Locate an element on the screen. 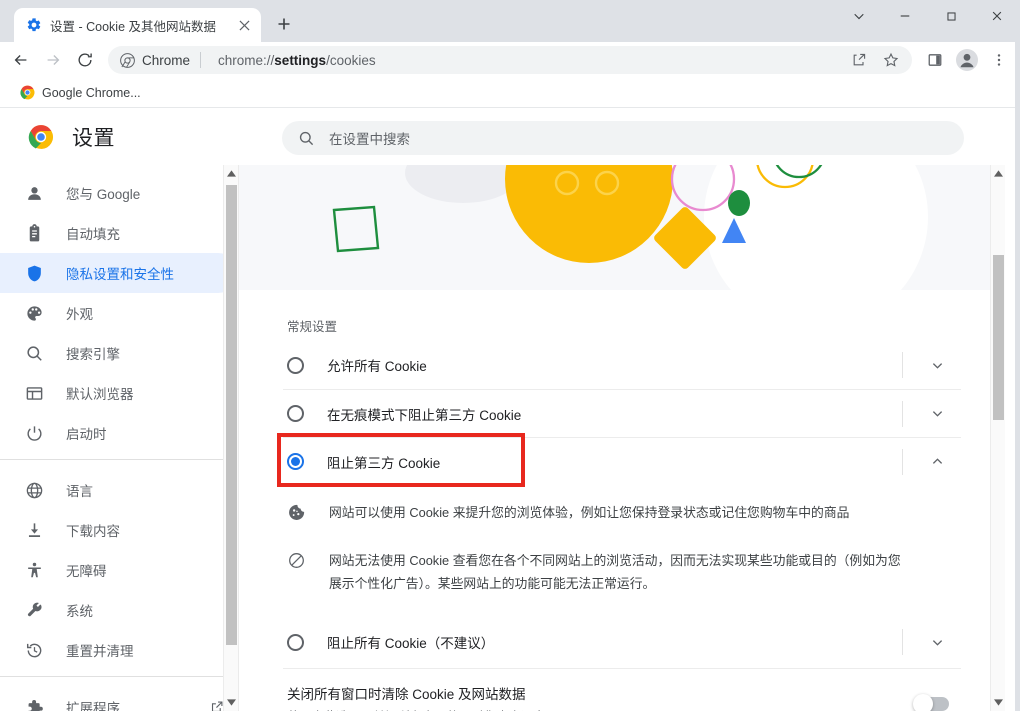 Image resolution: width=1020 pixels, height=711 pixels. minimize-icon is located at coordinates (905, 16).